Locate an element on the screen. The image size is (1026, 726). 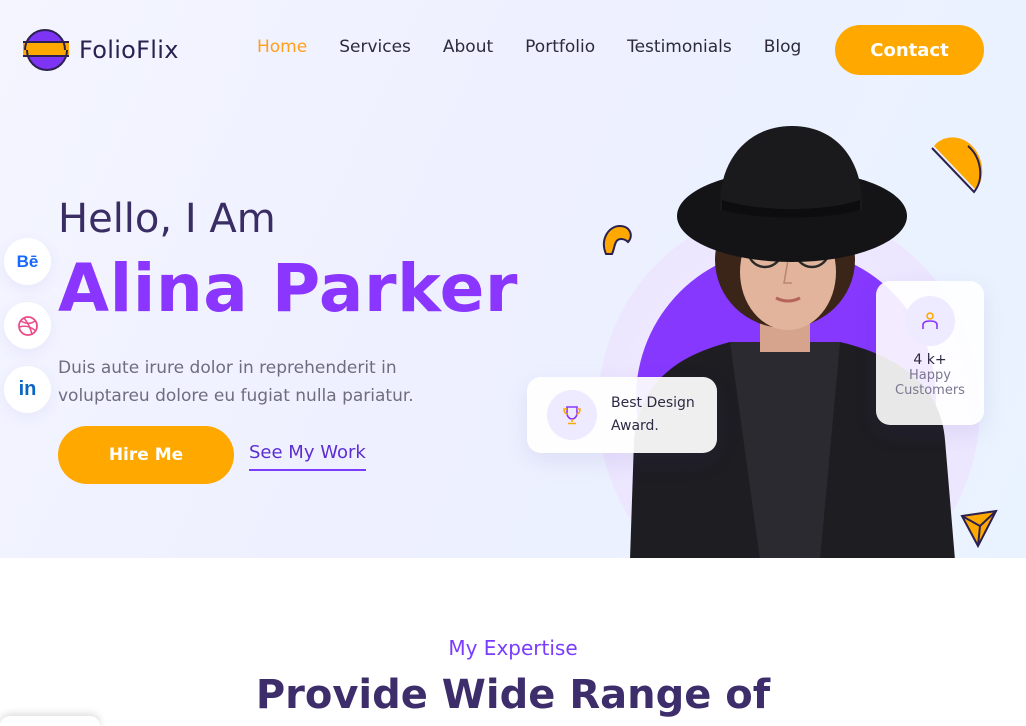
dribbble-icon is located at coordinates (27, 325).